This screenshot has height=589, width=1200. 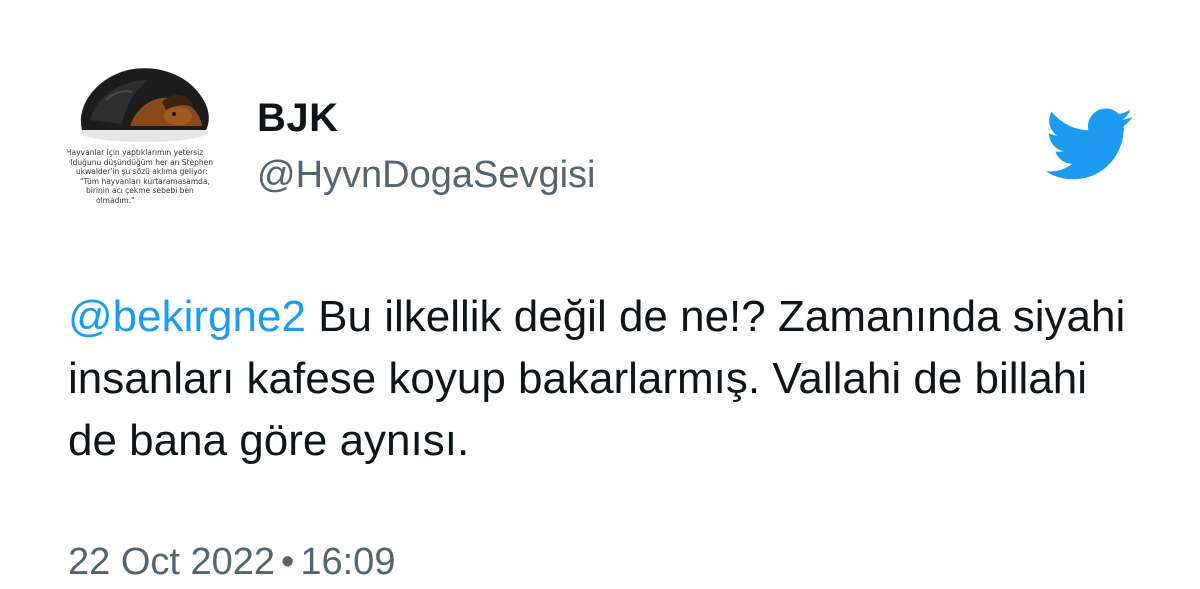 What do you see at coordinates (172, 562) in the screenshot?
I see `tweet-date: 22 Oct 2022` at bounding box center [172, 562].